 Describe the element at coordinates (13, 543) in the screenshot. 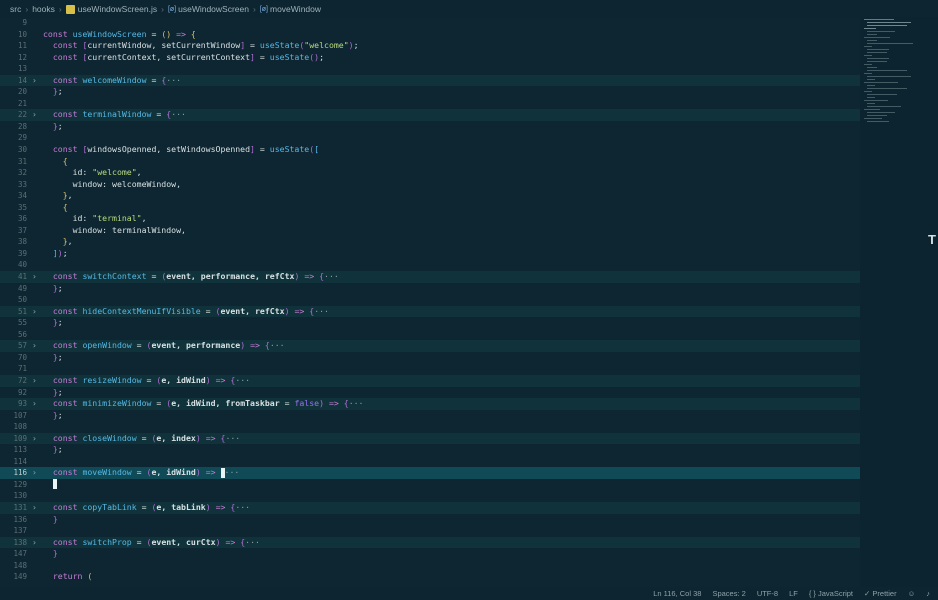

I see `line-number: 138` at that location.